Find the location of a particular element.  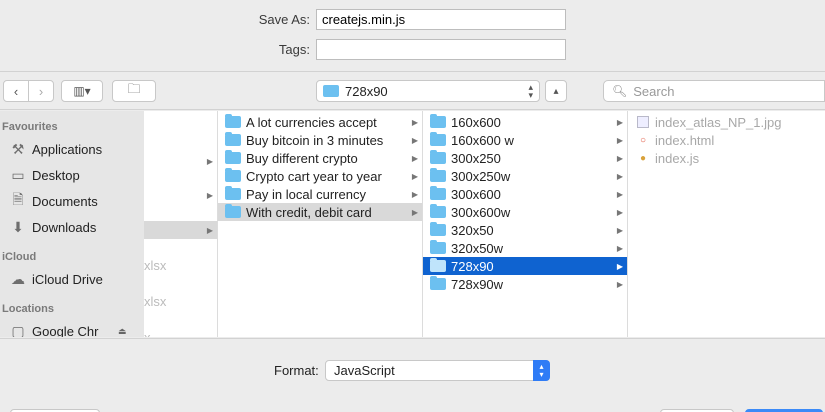

folder-row: 300x250 ▶ is located at coordinates (525, 158).